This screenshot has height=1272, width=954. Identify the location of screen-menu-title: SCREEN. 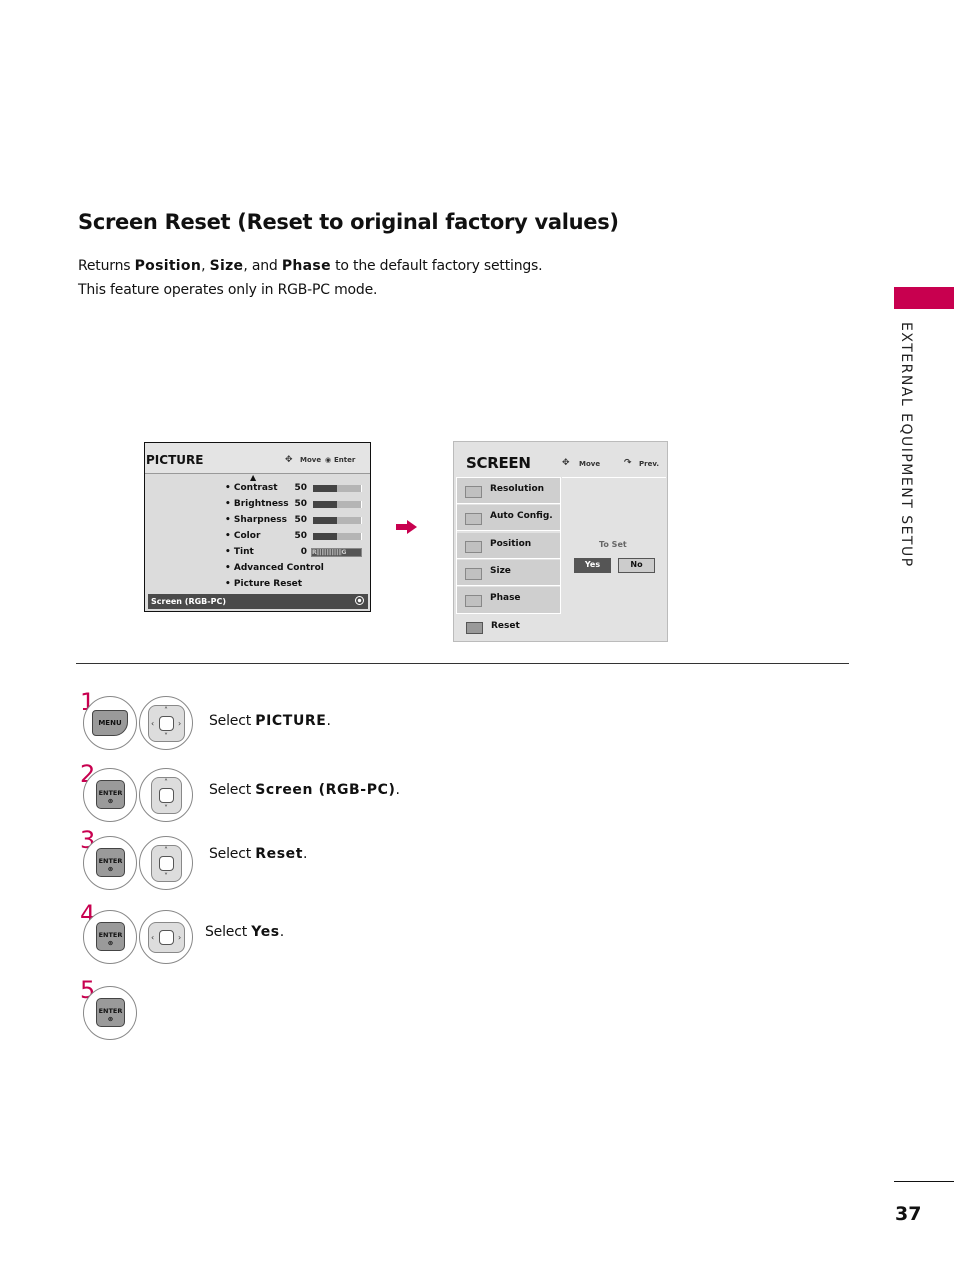
(498, 463).